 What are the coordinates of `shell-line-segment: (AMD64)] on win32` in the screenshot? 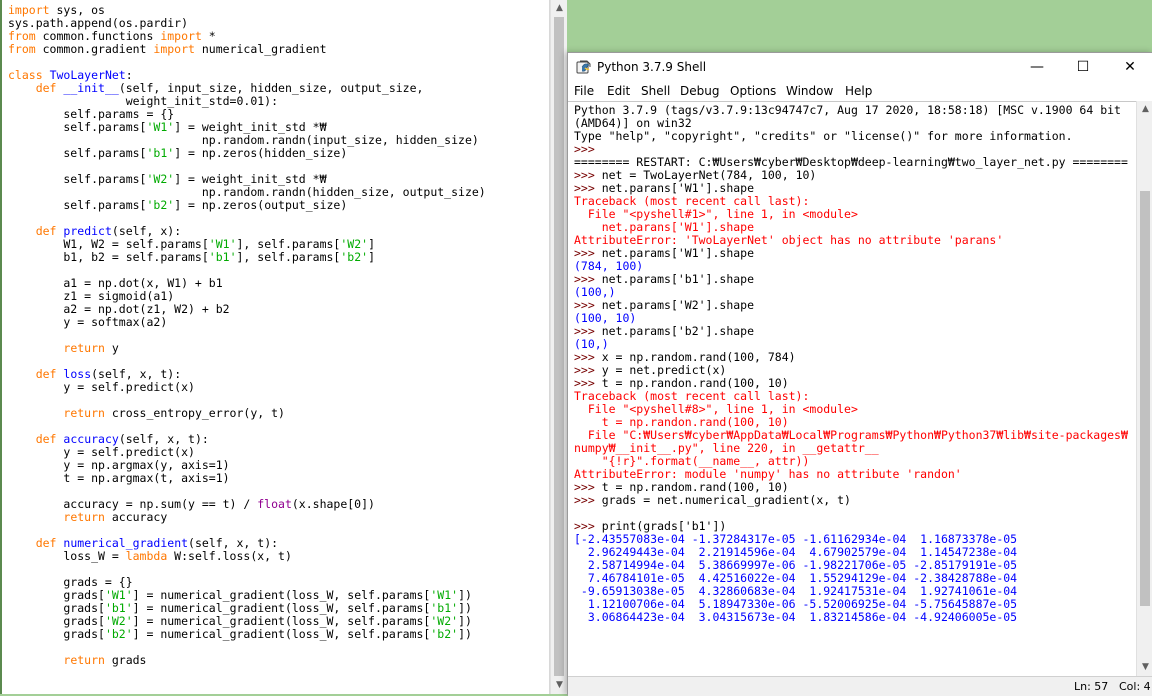 It's located at (633, 123).